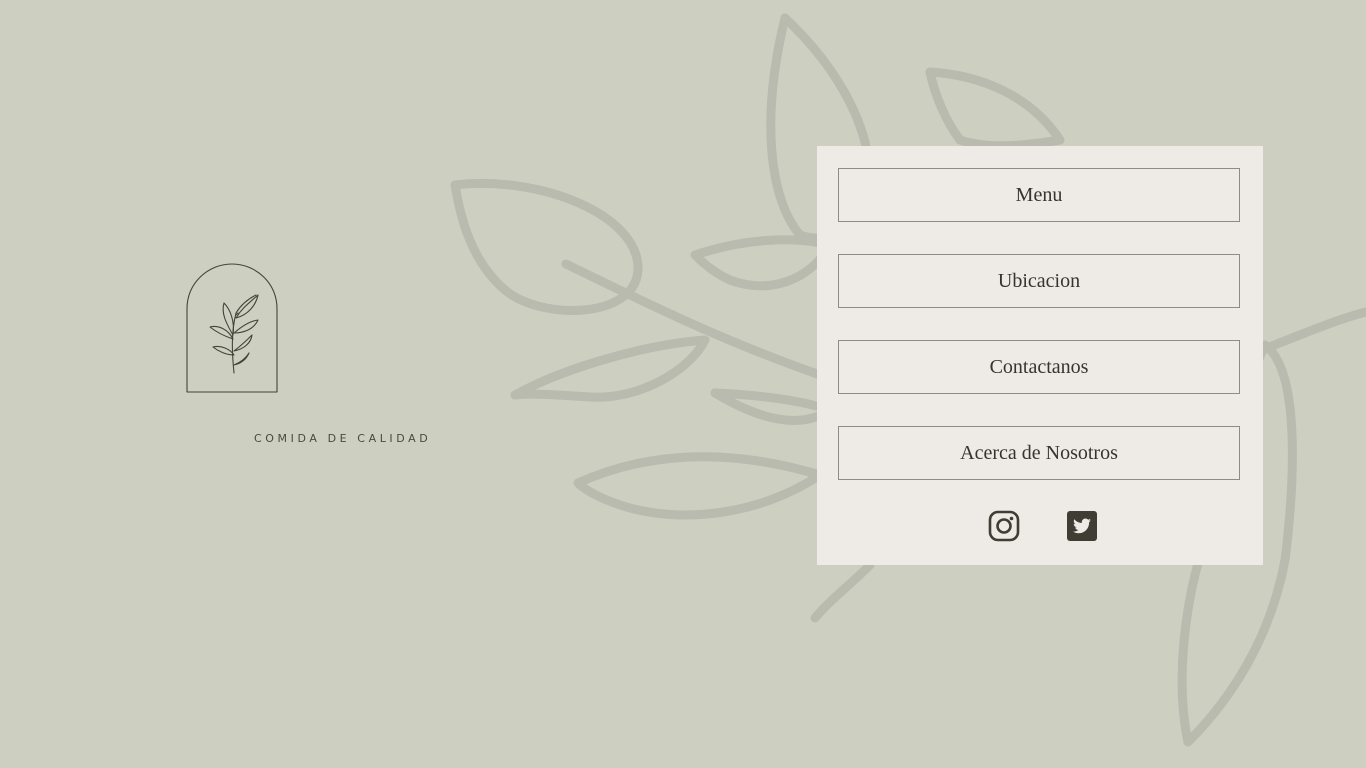 Image resolution: width=1366 pixels, height=768 pixels. I want to click on instagram-icon, so click(1004, 526).